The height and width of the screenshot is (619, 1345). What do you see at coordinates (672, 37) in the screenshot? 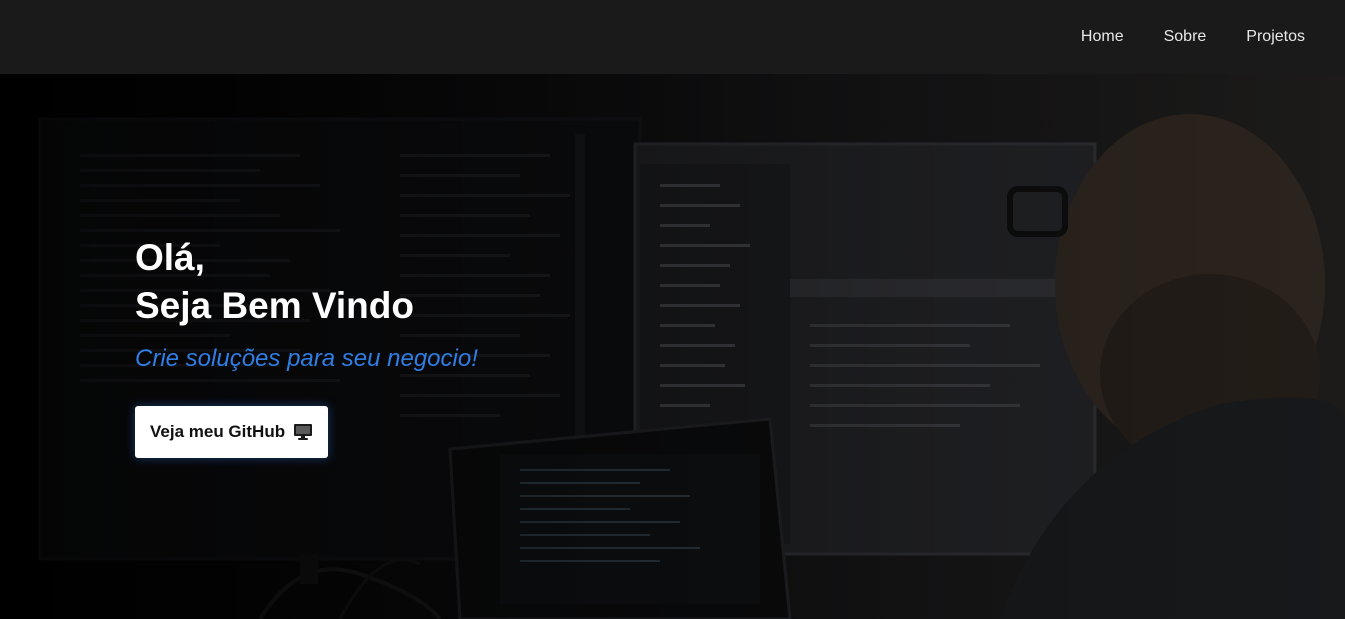
I see `navbar: Home Sobre Projetos` at bounding box center [672, 37].